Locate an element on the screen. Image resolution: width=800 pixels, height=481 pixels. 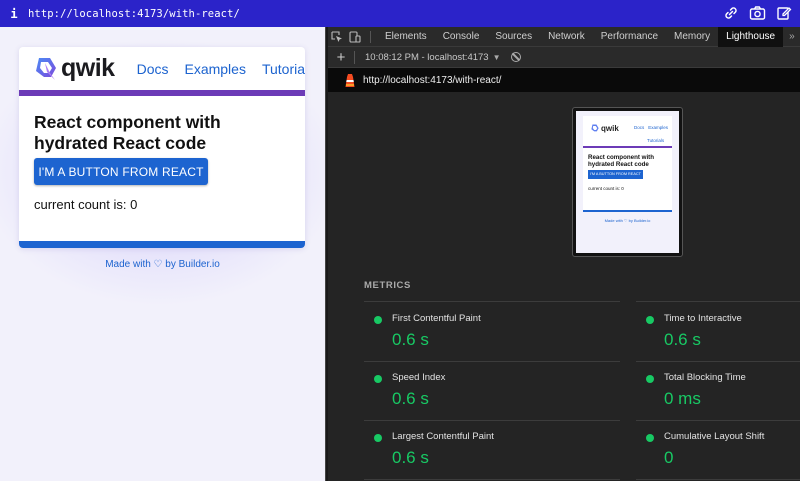
count-text: current count is: 0 is located at coordinates (86, 204).